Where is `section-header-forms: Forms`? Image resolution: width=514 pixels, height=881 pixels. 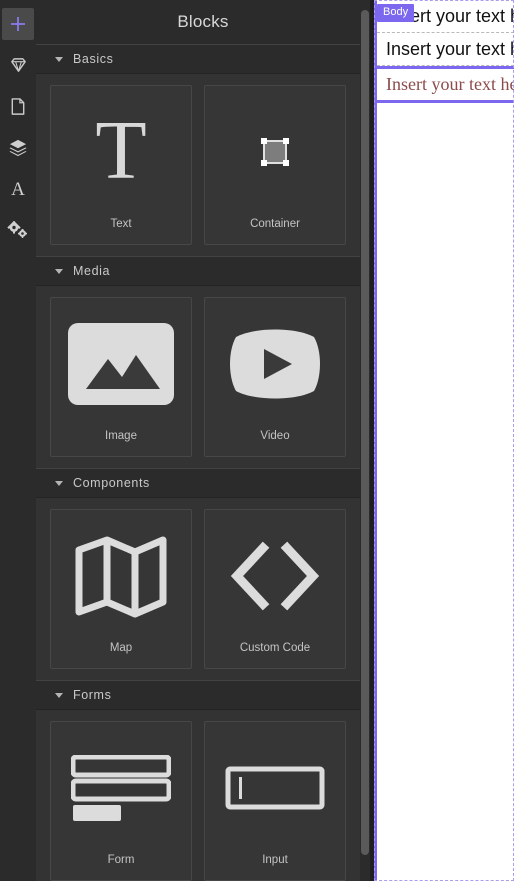
section-header-forms: Forms is located at coordinates (203, 695).